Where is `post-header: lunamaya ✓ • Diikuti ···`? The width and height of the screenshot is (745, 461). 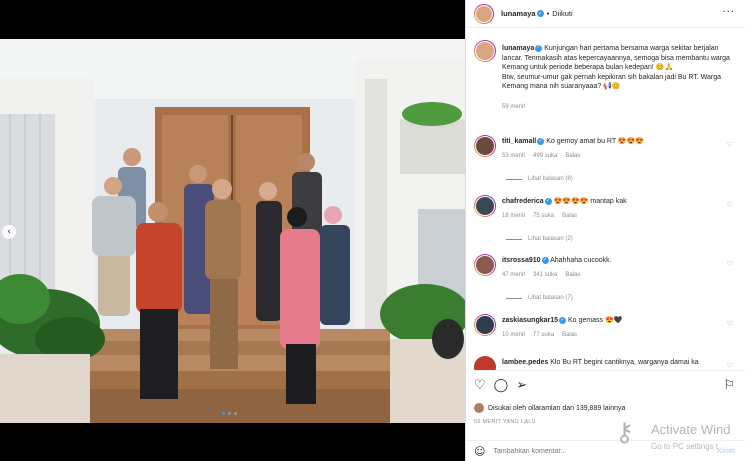
post-header: lunamaya ✓ • Diikuti ··· is located at coordinates (605, 14).